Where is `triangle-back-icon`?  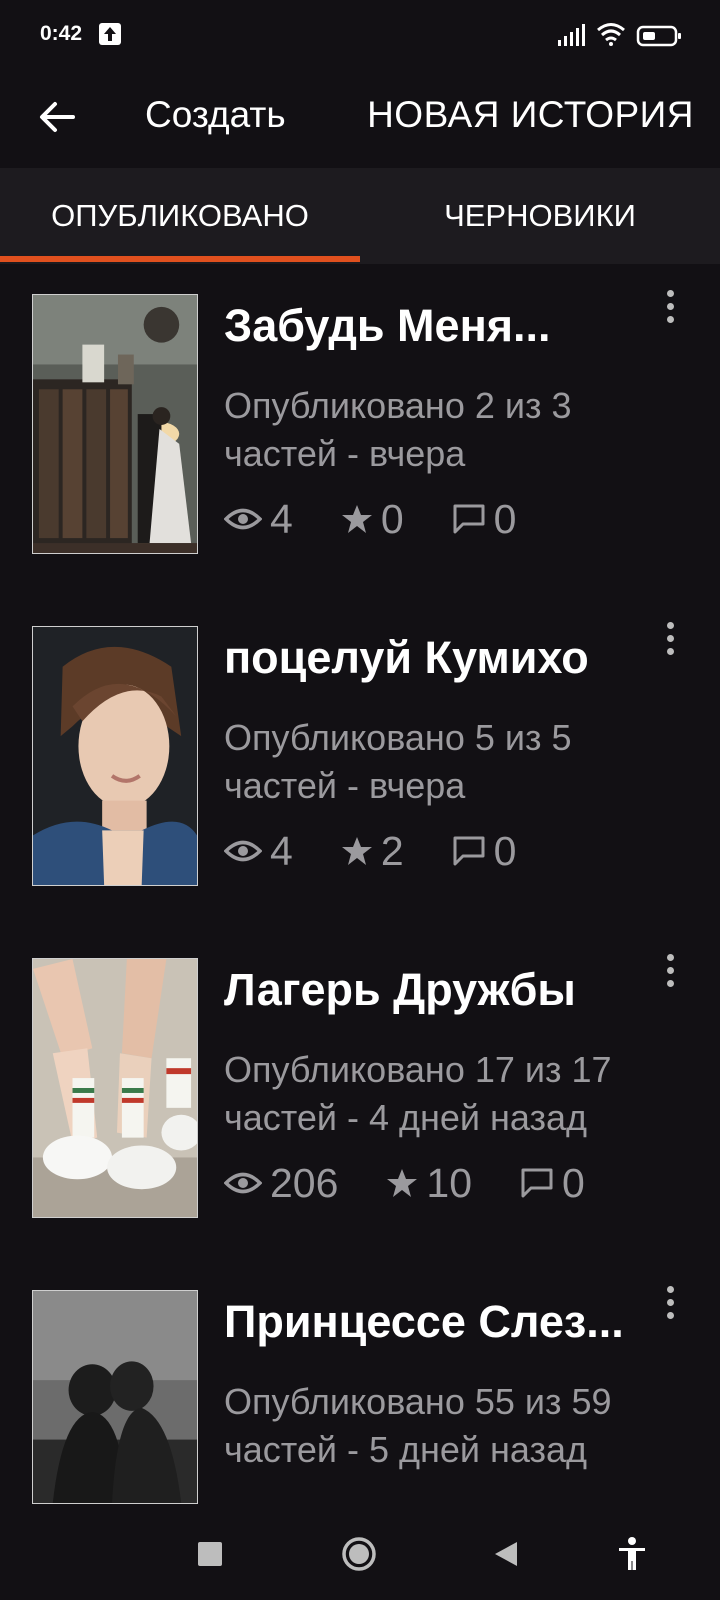
triangle-back-icon is located at coordinates (506, 1554).